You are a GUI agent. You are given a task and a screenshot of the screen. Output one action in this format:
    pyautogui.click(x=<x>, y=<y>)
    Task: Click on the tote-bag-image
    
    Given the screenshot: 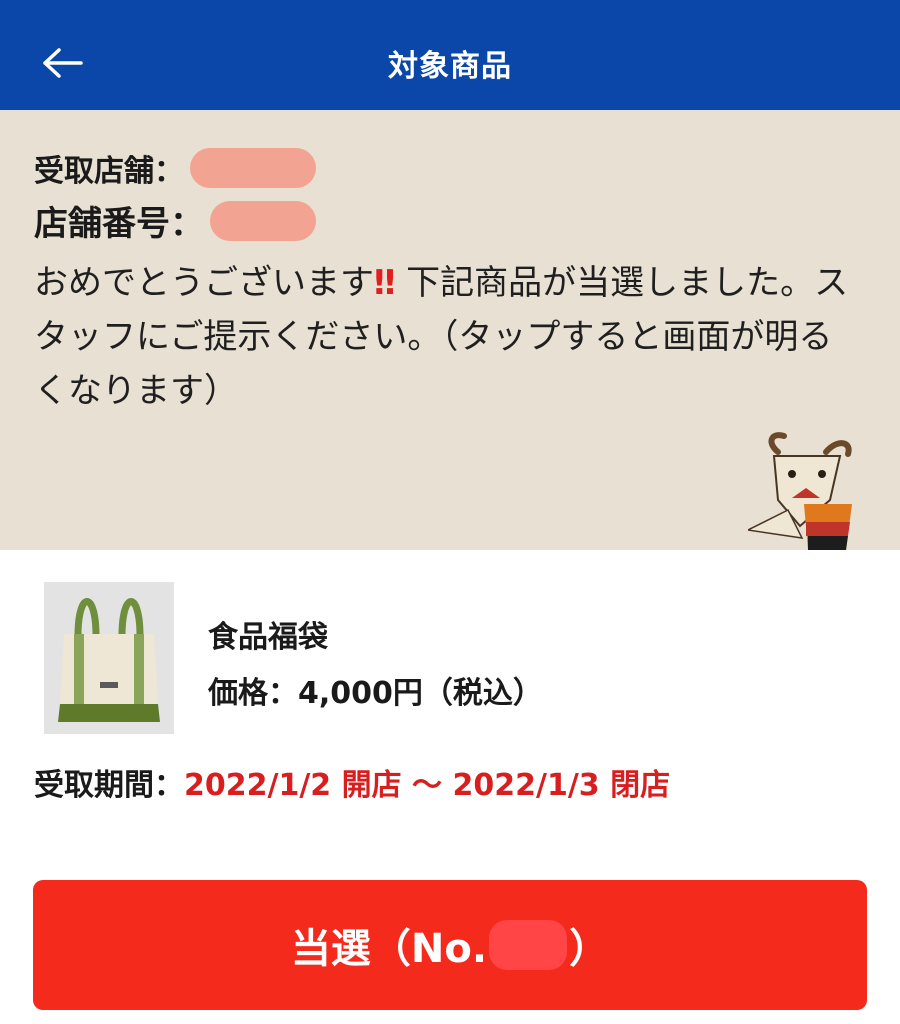 What is the action you would take?
    pyautogui.click(x=109, y=658)
    